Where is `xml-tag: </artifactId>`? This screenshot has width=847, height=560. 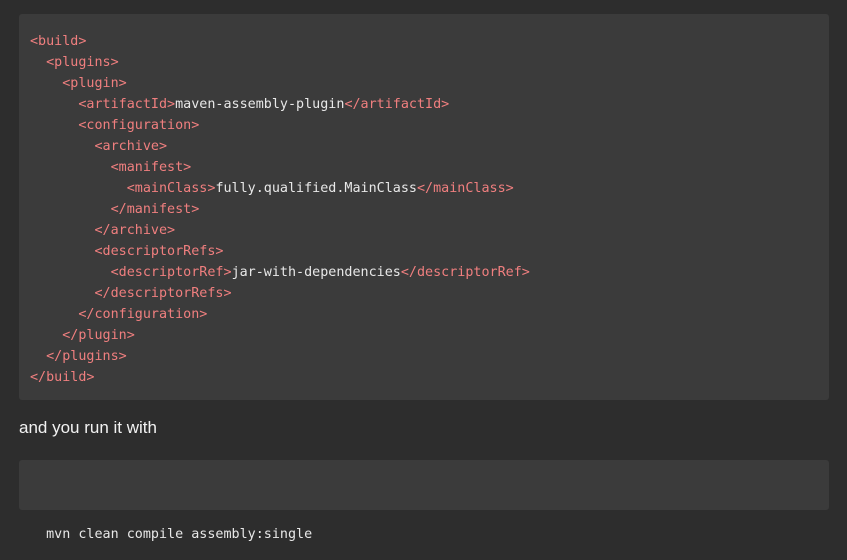 xml-tag: </artifactId> is located at coordinates (397, 104).